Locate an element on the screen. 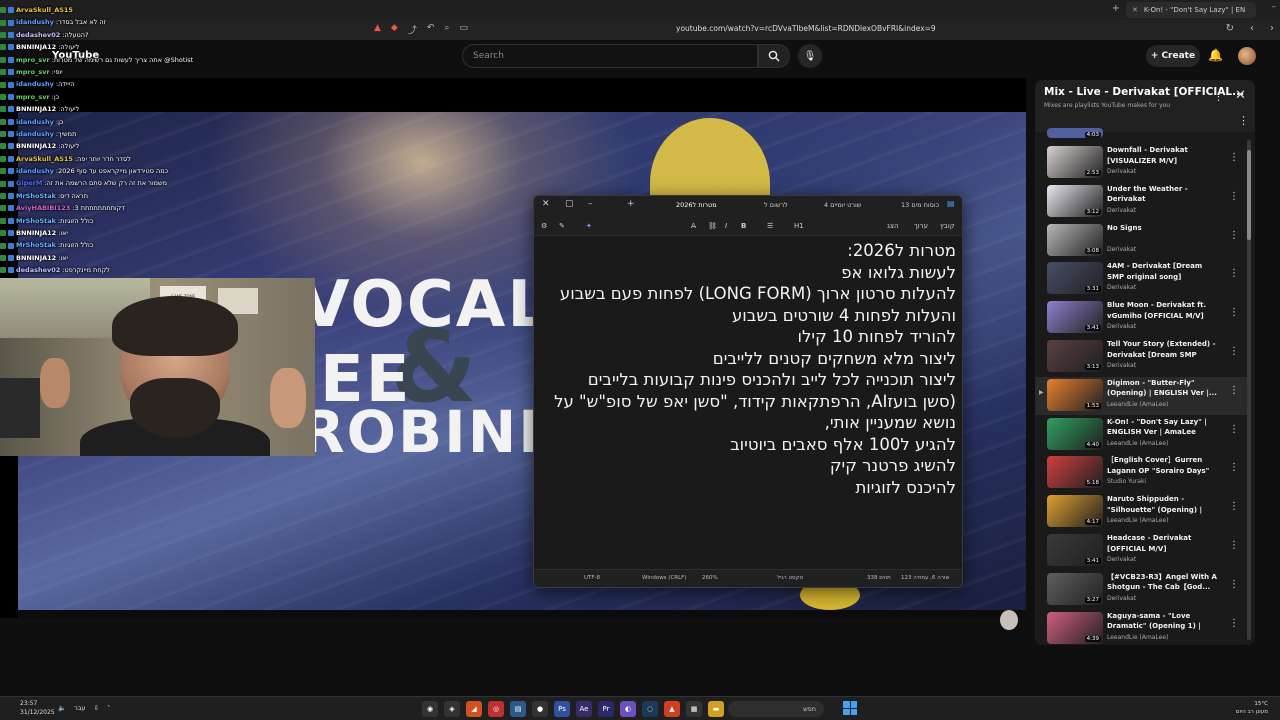  minimize-icon: – is located at coordinates (1274, 7).